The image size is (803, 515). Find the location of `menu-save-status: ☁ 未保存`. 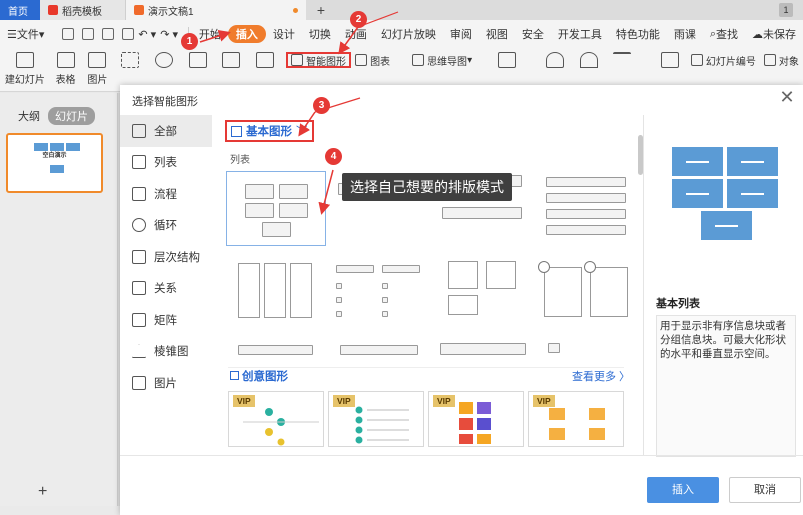

menu-save-status: ☁ 未保存 is located at coordinates (774, 34).